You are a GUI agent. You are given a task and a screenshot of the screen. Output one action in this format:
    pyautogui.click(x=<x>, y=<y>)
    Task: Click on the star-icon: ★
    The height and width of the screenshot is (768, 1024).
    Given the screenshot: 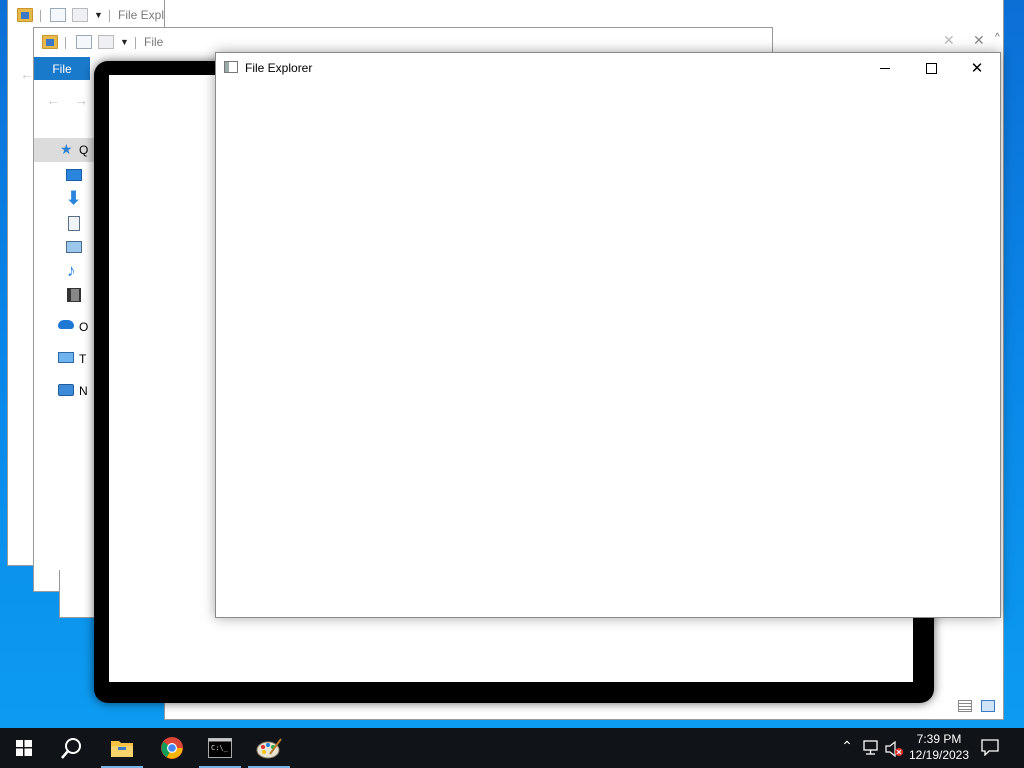 What is the action you would take?
    pyautogui.click(x=66, y=149)
    